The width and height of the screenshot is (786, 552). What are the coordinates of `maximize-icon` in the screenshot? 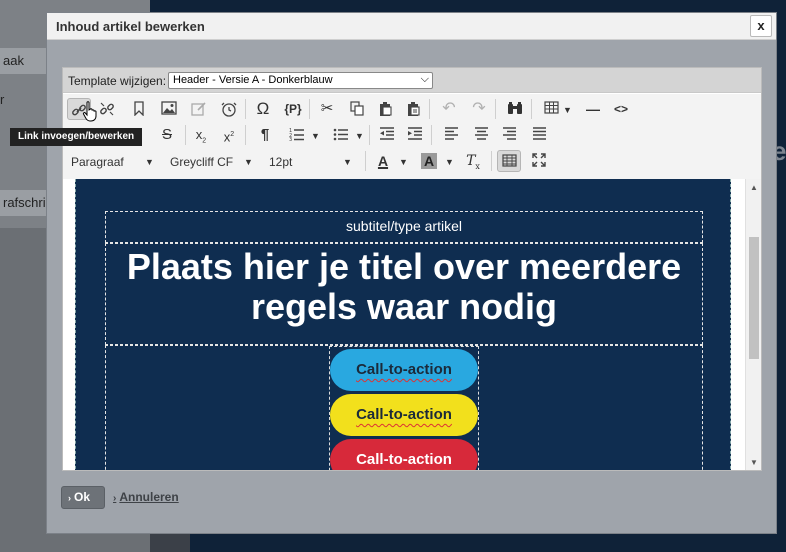 It's located at (539, 161).